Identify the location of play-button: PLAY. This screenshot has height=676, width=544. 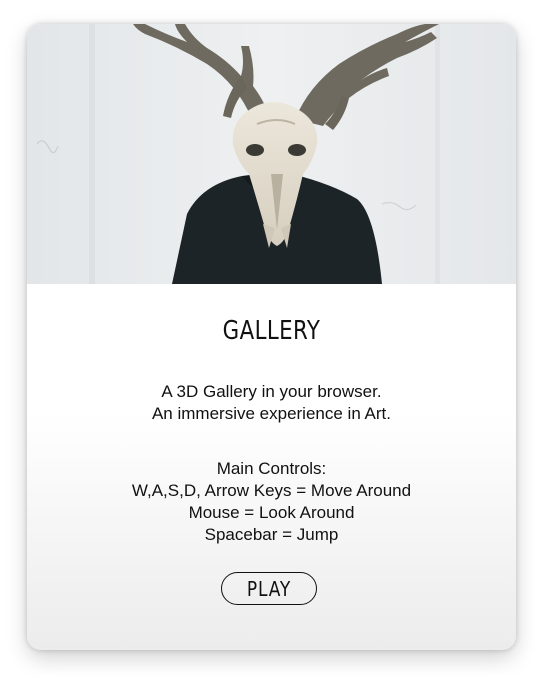
(269, 588).